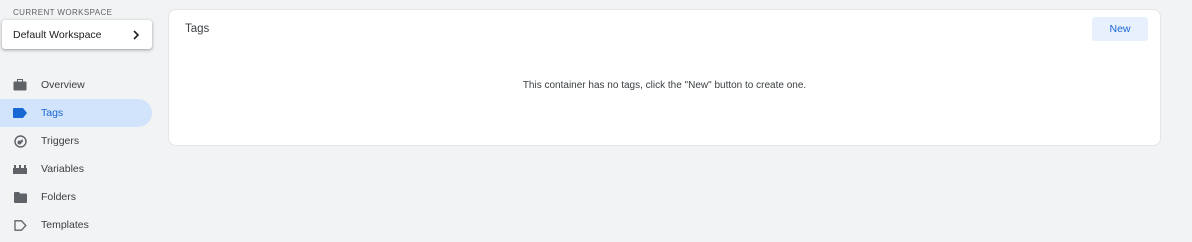  Describe the element at coordinates (136, 34) in the screenshot. I see `chevron-right-icon` at that location.